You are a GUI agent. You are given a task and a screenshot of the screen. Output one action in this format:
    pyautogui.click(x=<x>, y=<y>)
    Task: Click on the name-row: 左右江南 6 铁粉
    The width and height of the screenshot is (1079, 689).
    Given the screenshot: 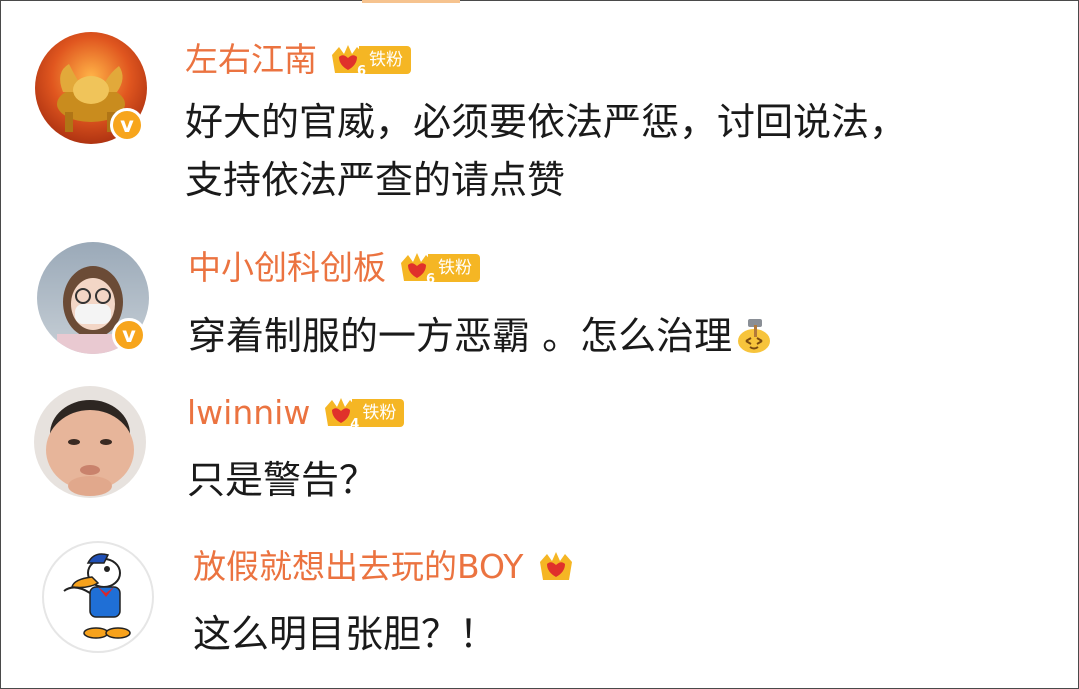 What is the action you would take?
    pyautogui.click(x=298, y=60)
    